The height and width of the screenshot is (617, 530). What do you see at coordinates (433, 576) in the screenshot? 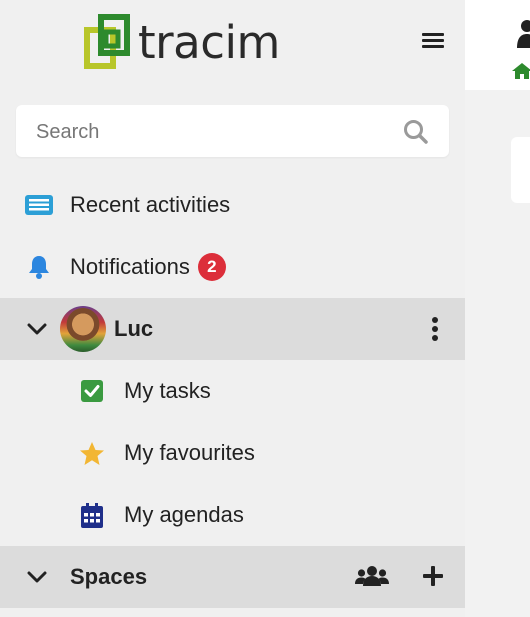
I see `plus-icon` at bounding box center [433, 576].